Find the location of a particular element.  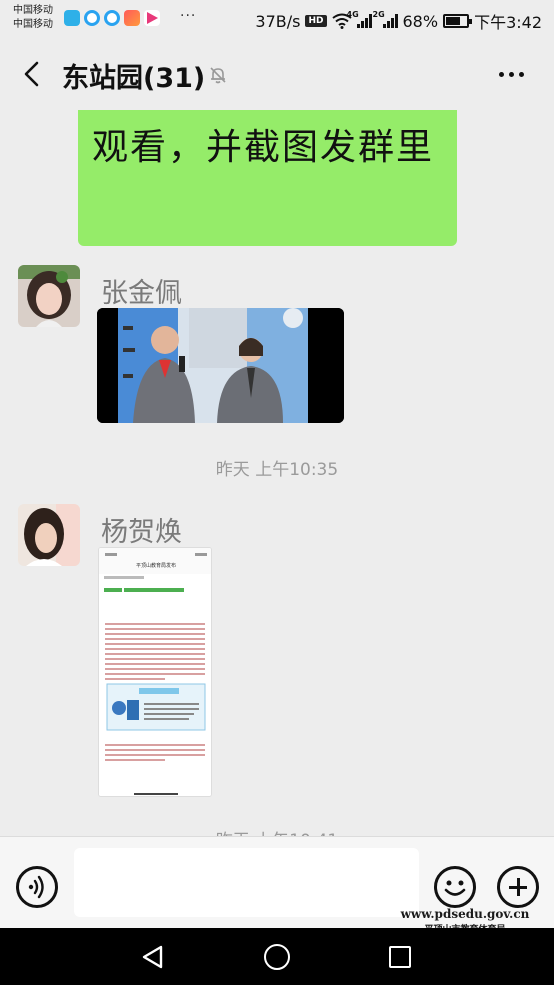

hd-badge: HD is located at coordinates (316, 21).